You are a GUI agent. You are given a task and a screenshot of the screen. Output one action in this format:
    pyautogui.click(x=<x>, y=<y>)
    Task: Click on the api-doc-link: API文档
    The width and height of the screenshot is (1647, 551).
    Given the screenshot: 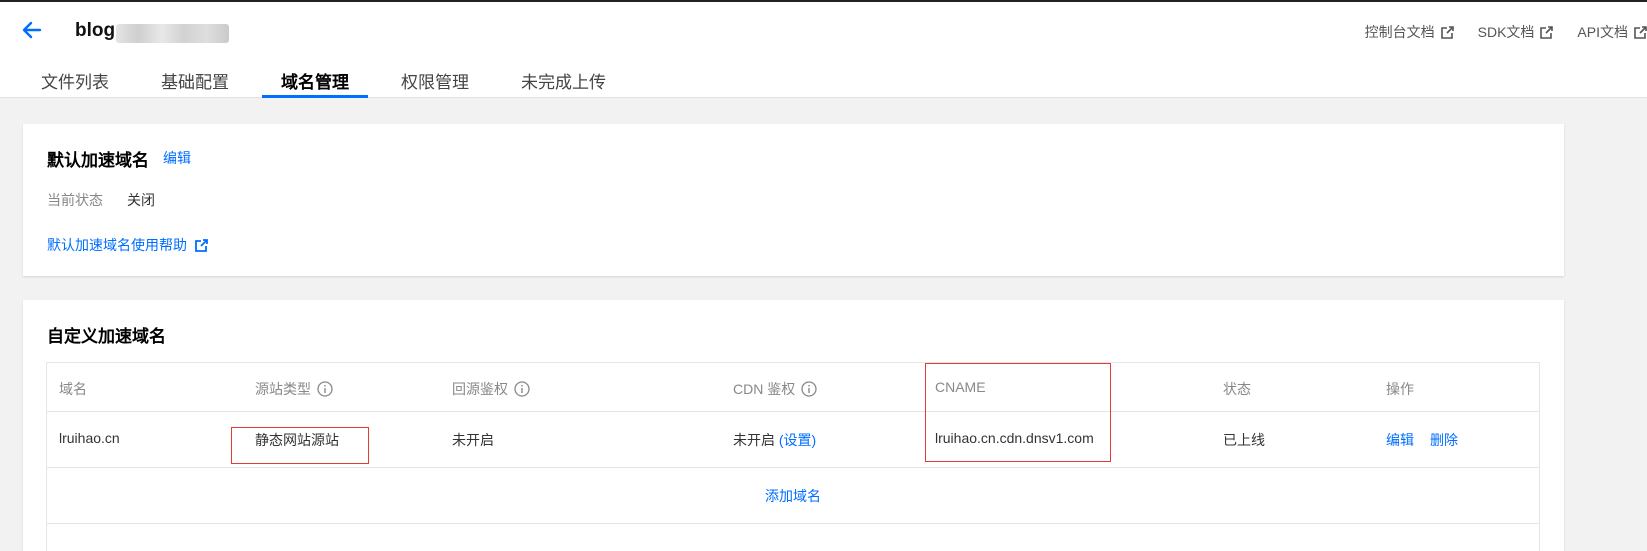 What is the action you would take?
    pyautogui.click(x=1612, y=32)
    